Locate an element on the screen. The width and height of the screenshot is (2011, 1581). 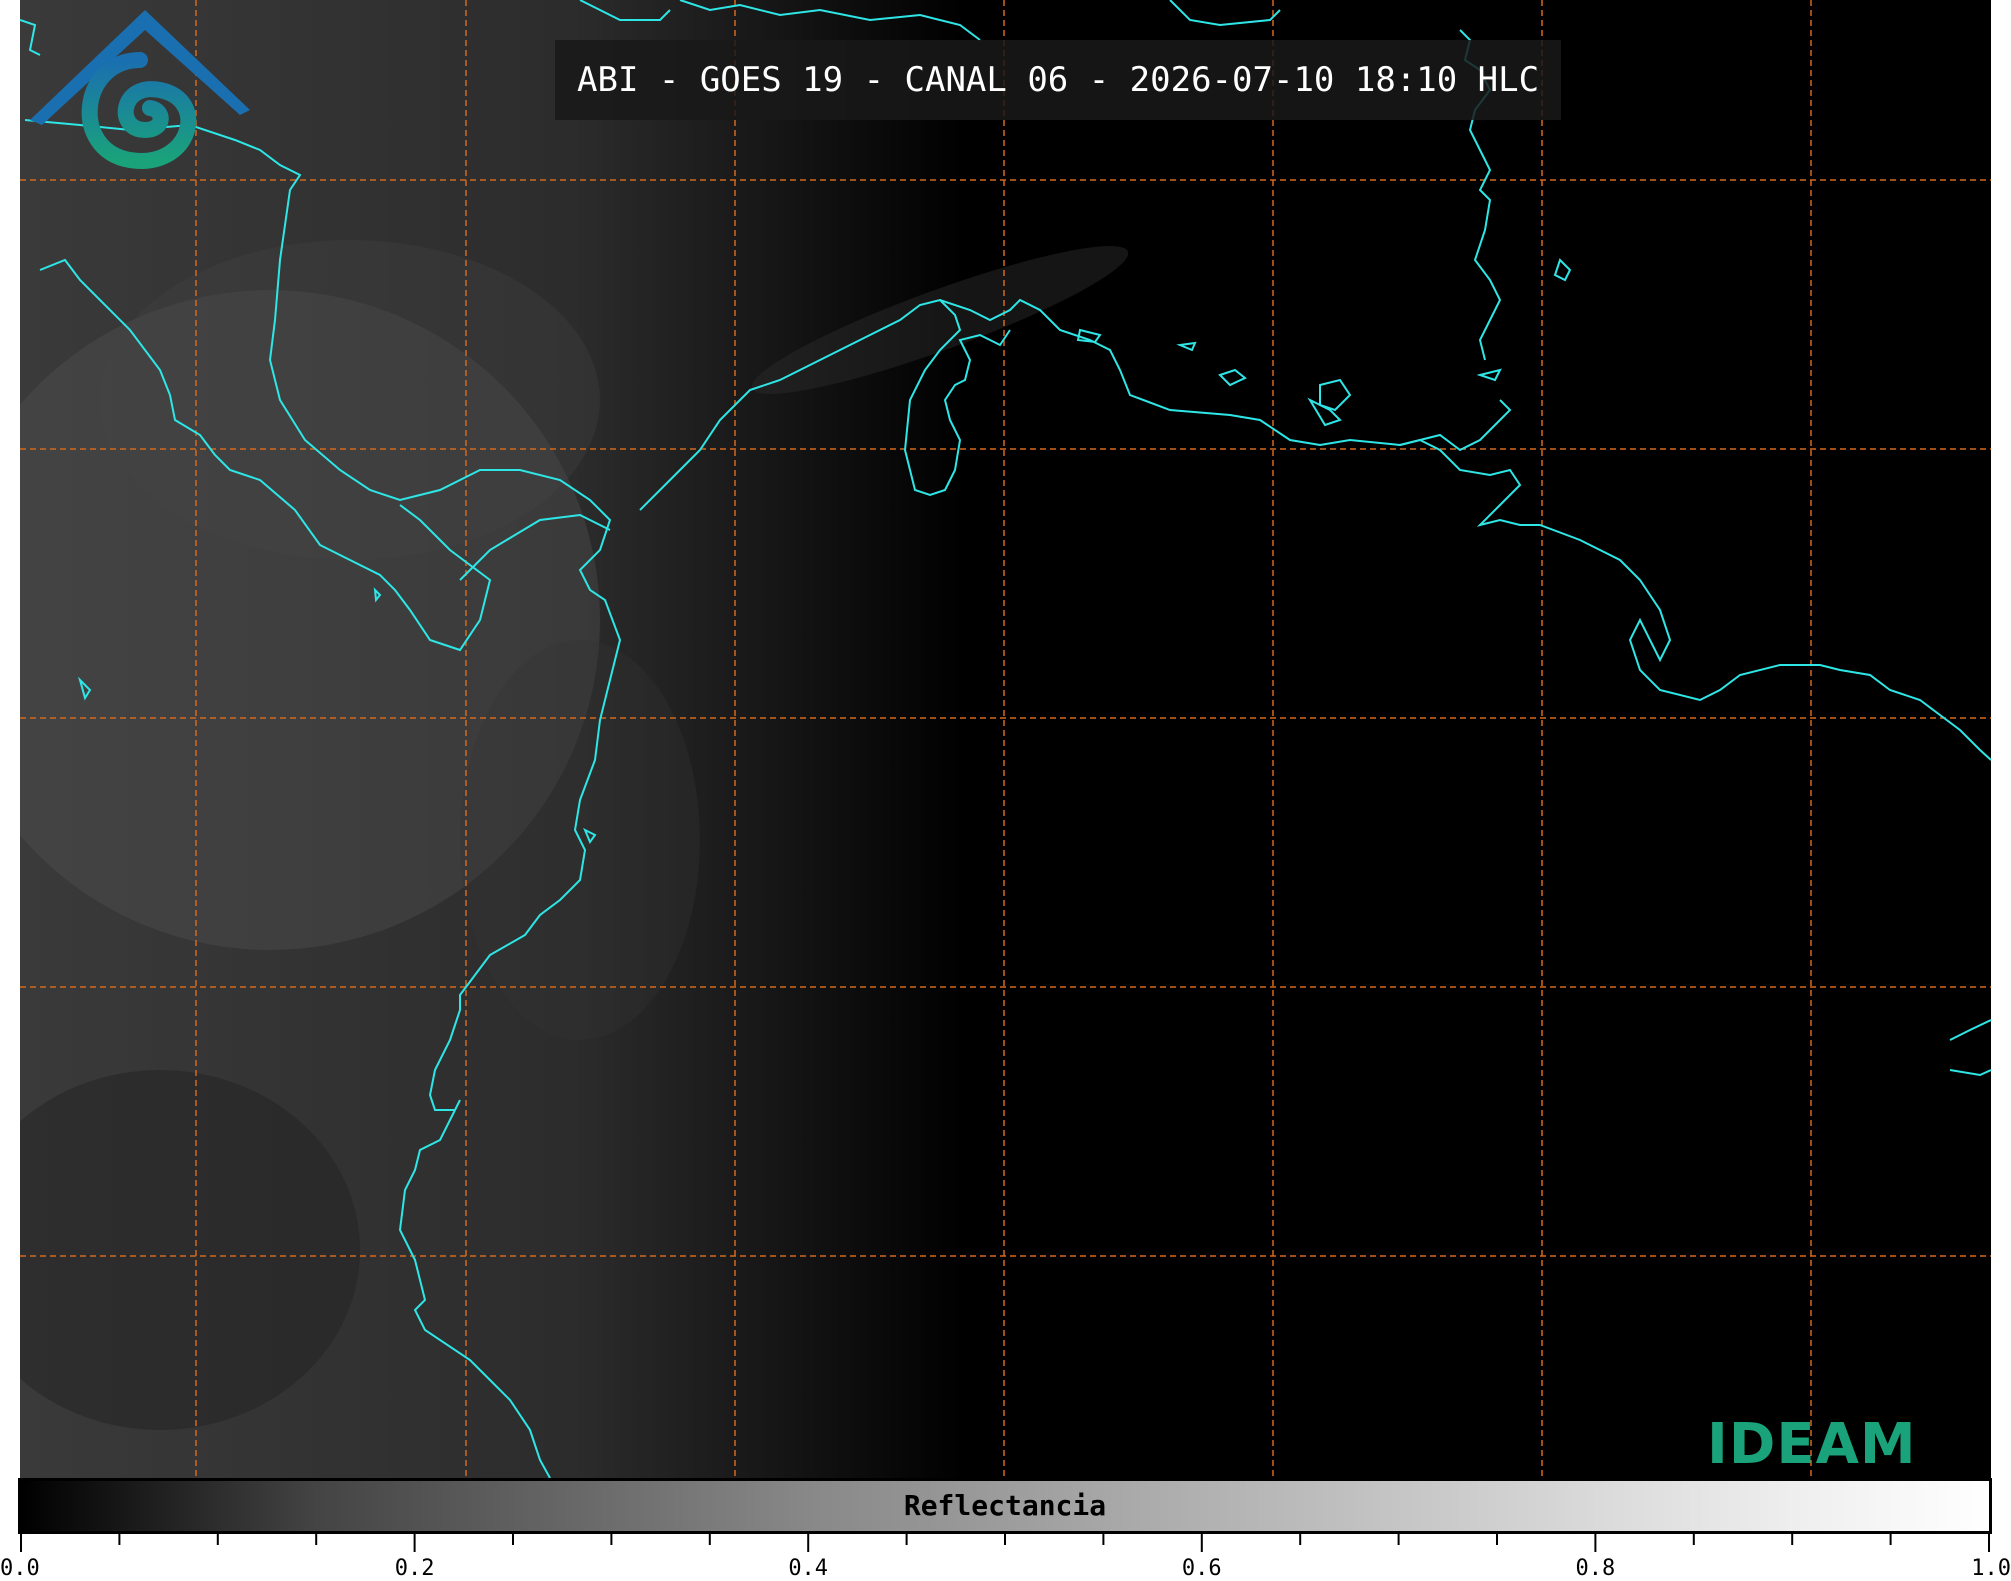
cloud-mass is located at coordinates (350, 400).